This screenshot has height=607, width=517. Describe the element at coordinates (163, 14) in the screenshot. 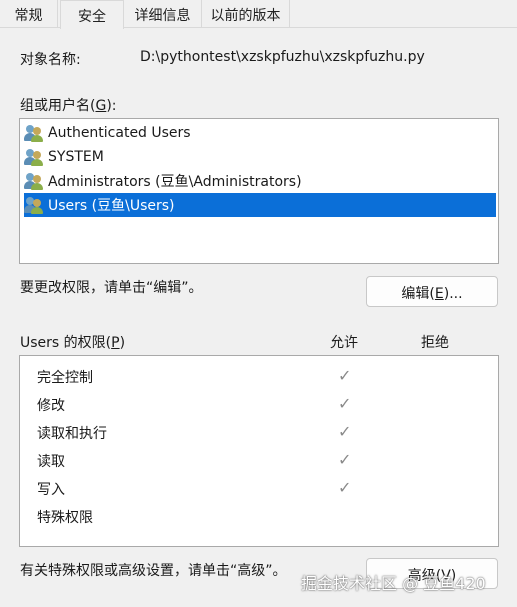

I see `tab-details: 详细信息` at that location.